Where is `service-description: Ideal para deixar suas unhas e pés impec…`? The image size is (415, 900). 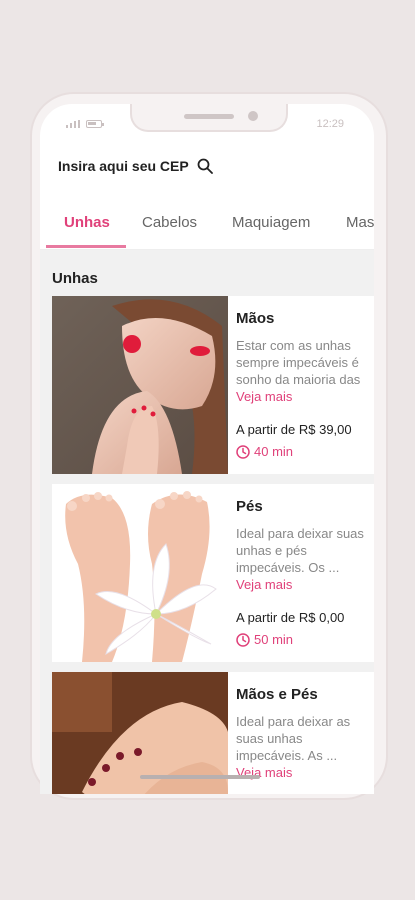 service-description: Ideal para deixar suas unhas e pés impec… is located at coordinates (300, 550).